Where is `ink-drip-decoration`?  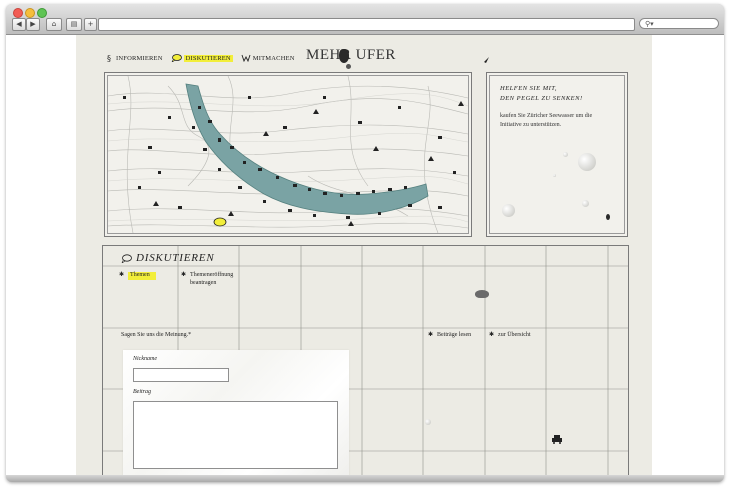 ink-drip-decoration is located at coordinates (348, 66).